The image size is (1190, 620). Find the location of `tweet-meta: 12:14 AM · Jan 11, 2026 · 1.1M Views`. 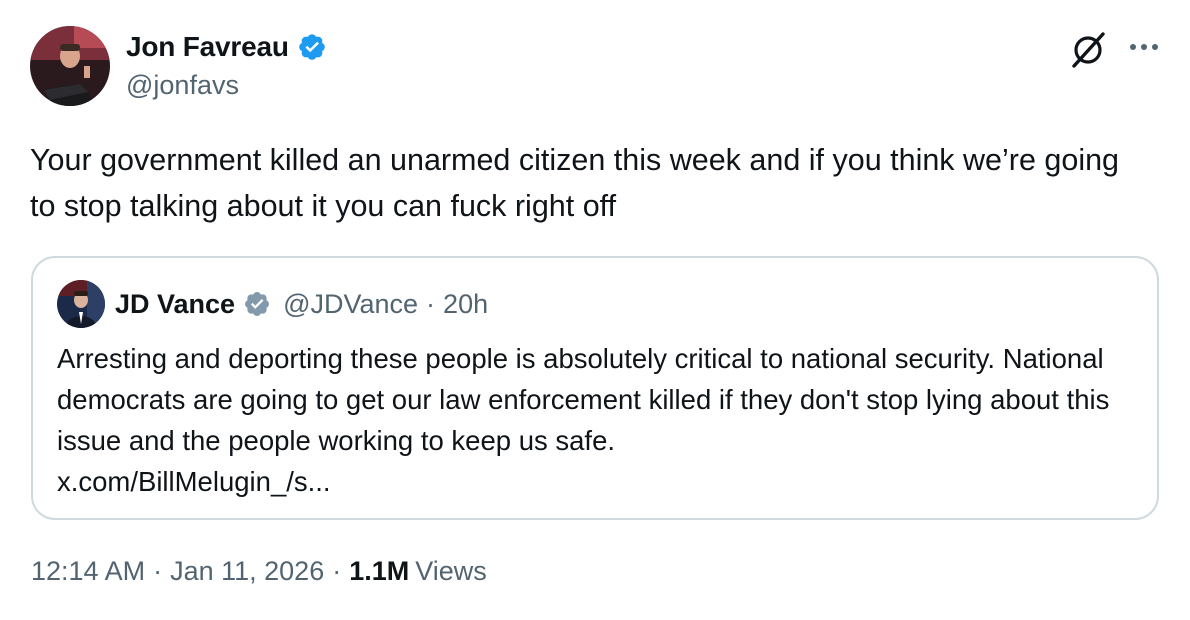

tweet-meta: 12:14 AM · Jan 11, 2026 · 1.1M Views is located at coordinates (259, 571).